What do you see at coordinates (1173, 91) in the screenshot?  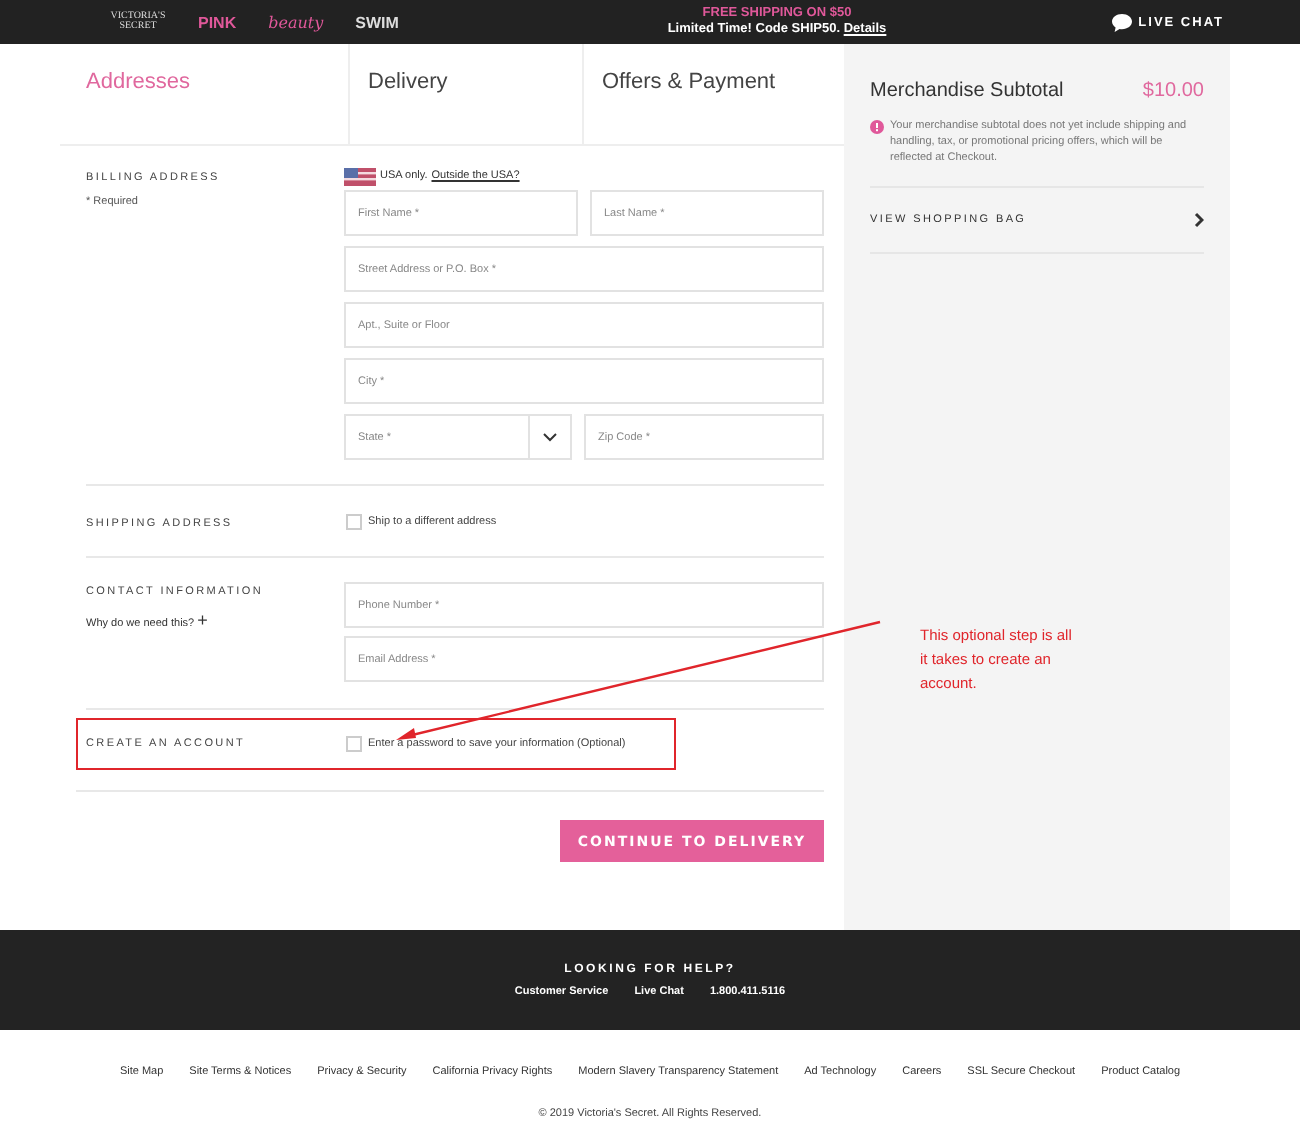 I see `subtotal-amount: $10.00` at bounding box center [1173, 91].